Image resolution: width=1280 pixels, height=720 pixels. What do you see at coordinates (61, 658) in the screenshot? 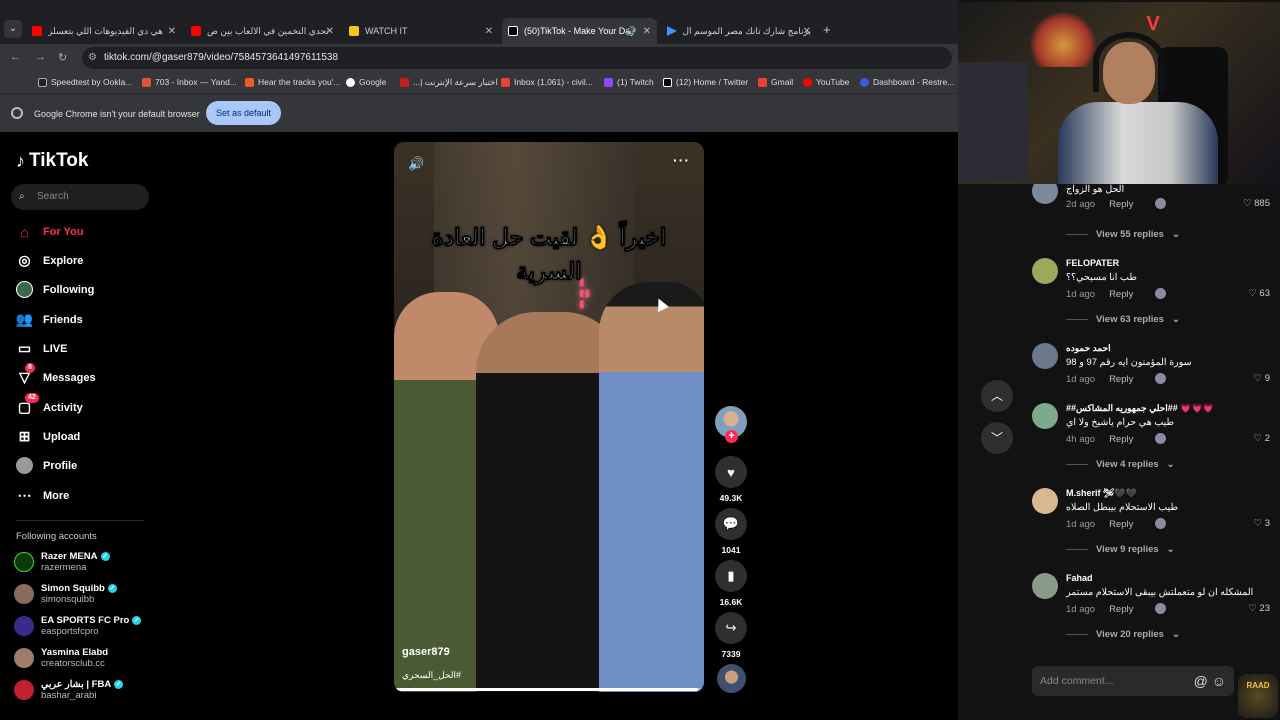
I see `account-item: Yasmina Elabd creatorsclub.cc` at bounding box center [61, 658].